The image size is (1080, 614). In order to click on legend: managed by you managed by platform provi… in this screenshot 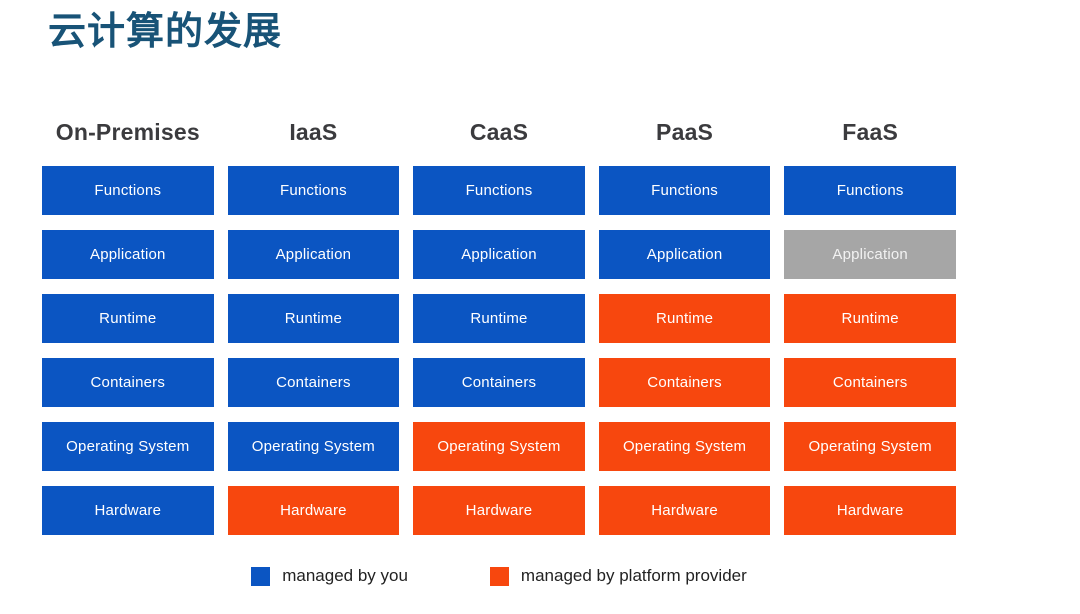, I will do `click(499, 576)`.